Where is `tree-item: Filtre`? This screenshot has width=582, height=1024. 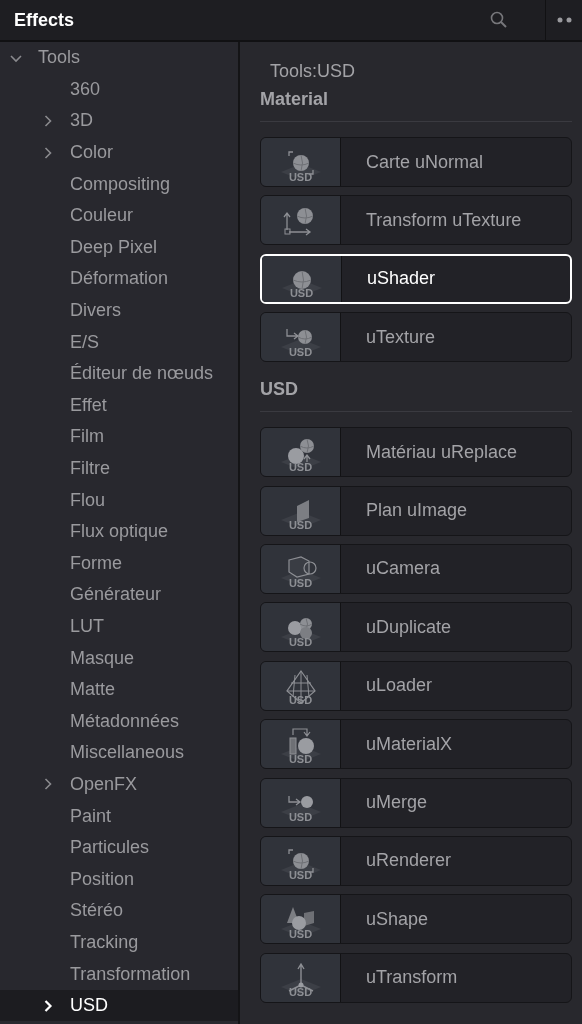
tree-item: Filtre is located at coordinates (119, 468).